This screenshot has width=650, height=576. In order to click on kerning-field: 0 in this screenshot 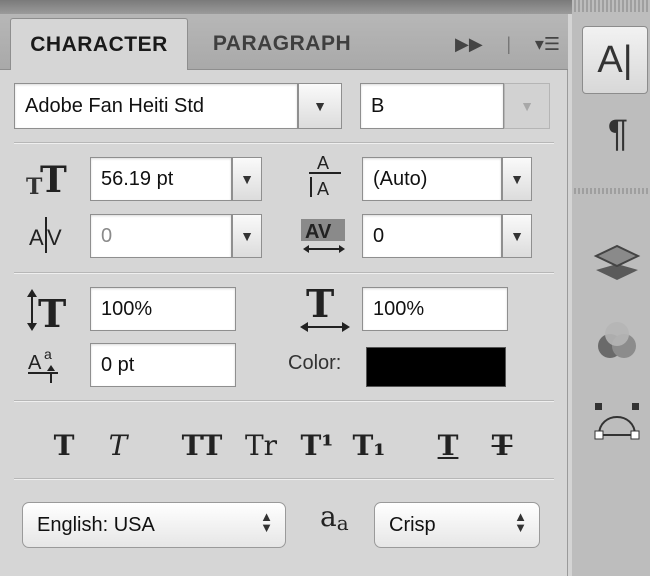, I will do `click(161, 236)`.